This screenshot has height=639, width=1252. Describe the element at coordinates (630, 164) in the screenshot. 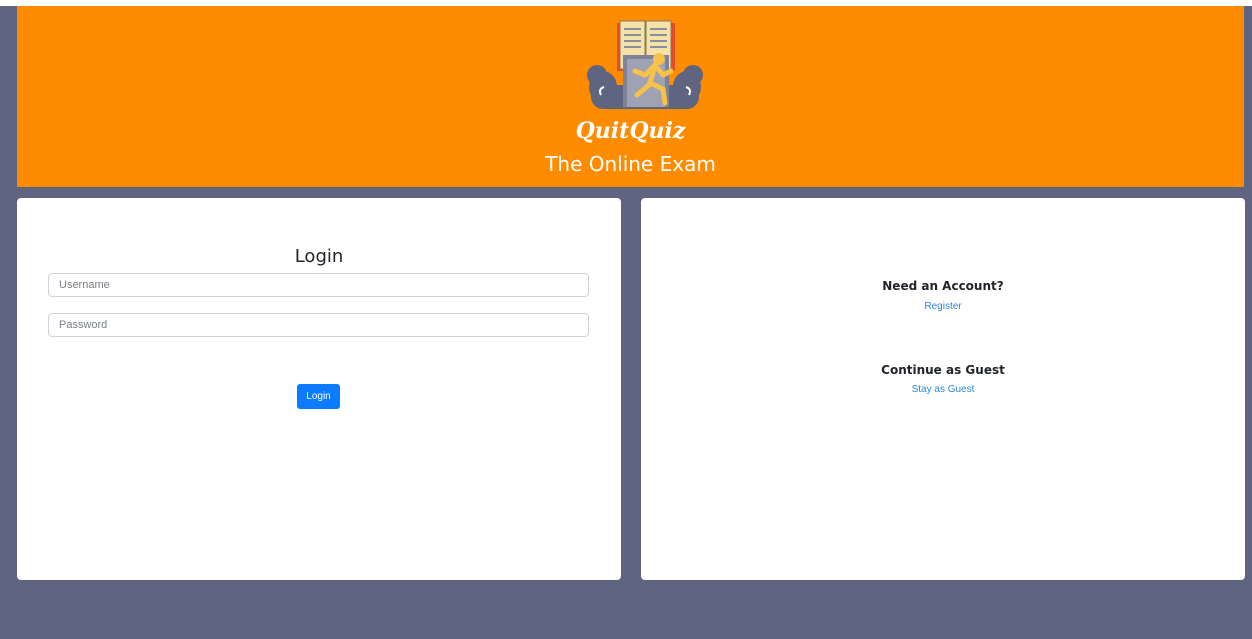

I see `brand-tagline: The Online Exam` at that location.